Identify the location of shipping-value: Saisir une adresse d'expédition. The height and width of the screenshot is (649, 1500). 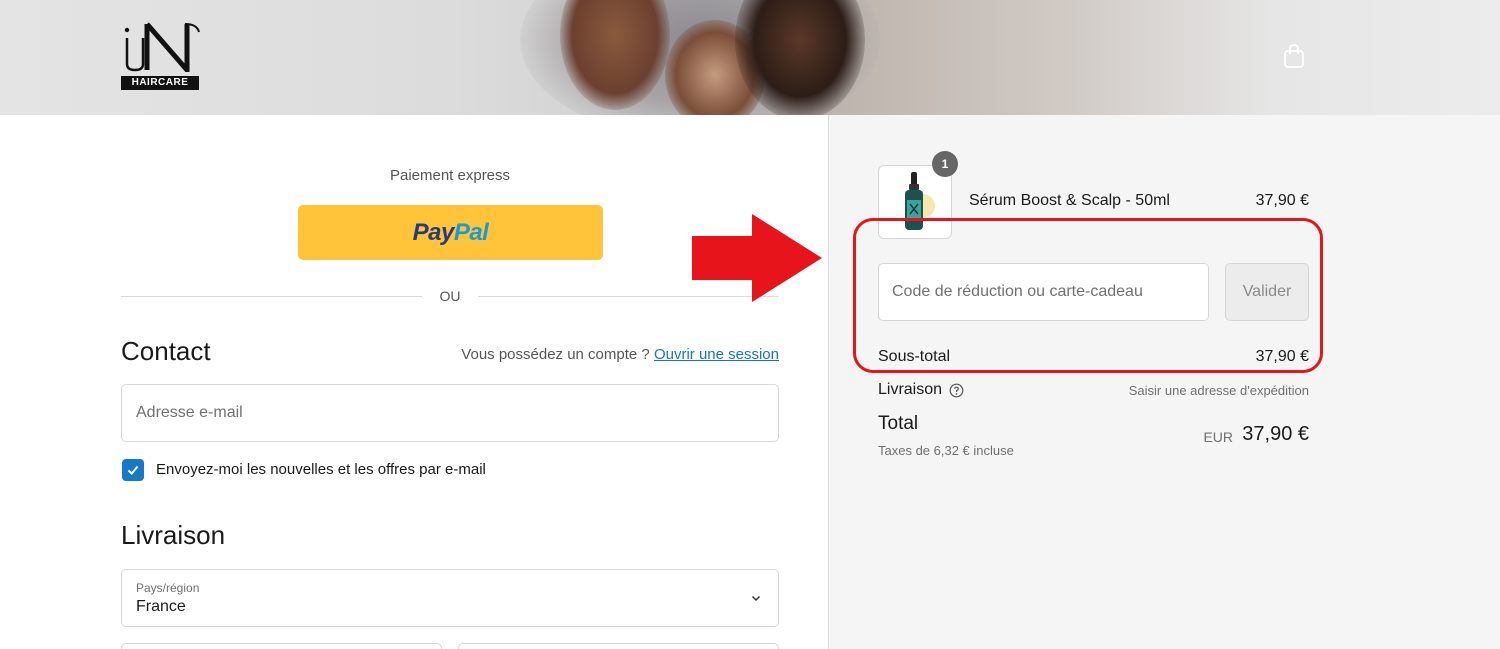
(1218, 390).